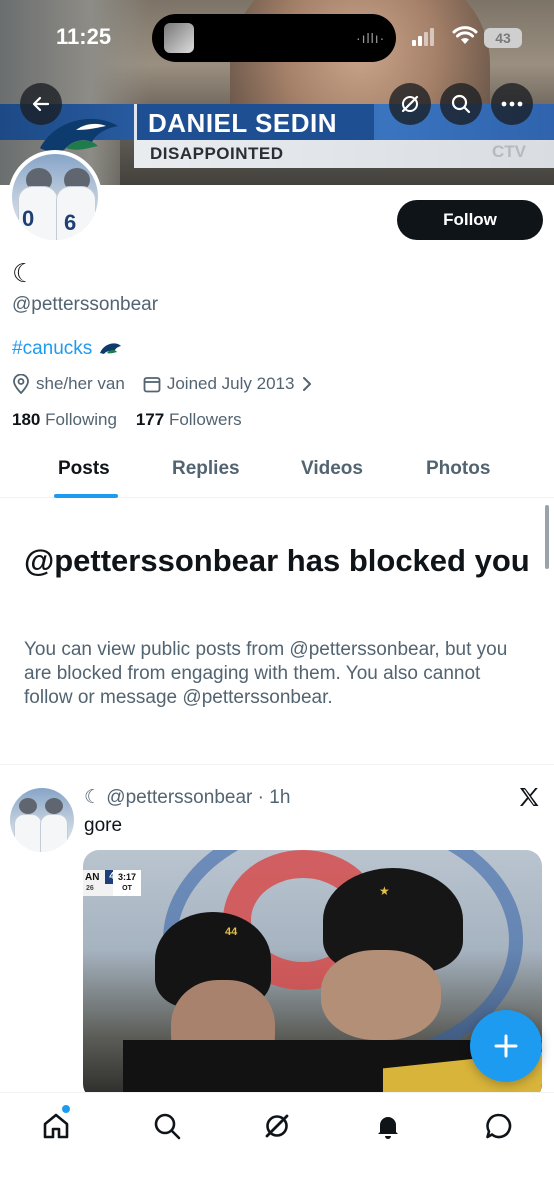  Describe the element at coordinates (547, 537) in the screenshot. I see `scroll-indicator` at that location.